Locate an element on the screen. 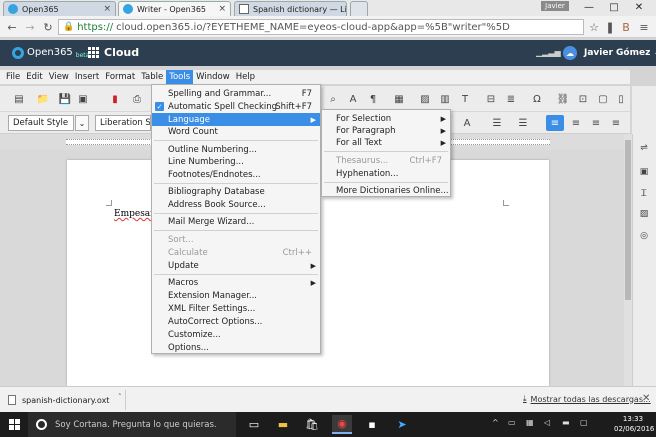 Image resolution: width=656 pixels, height=437 pixels. highlight-color-icon: A is located at coordinates (467, 123).